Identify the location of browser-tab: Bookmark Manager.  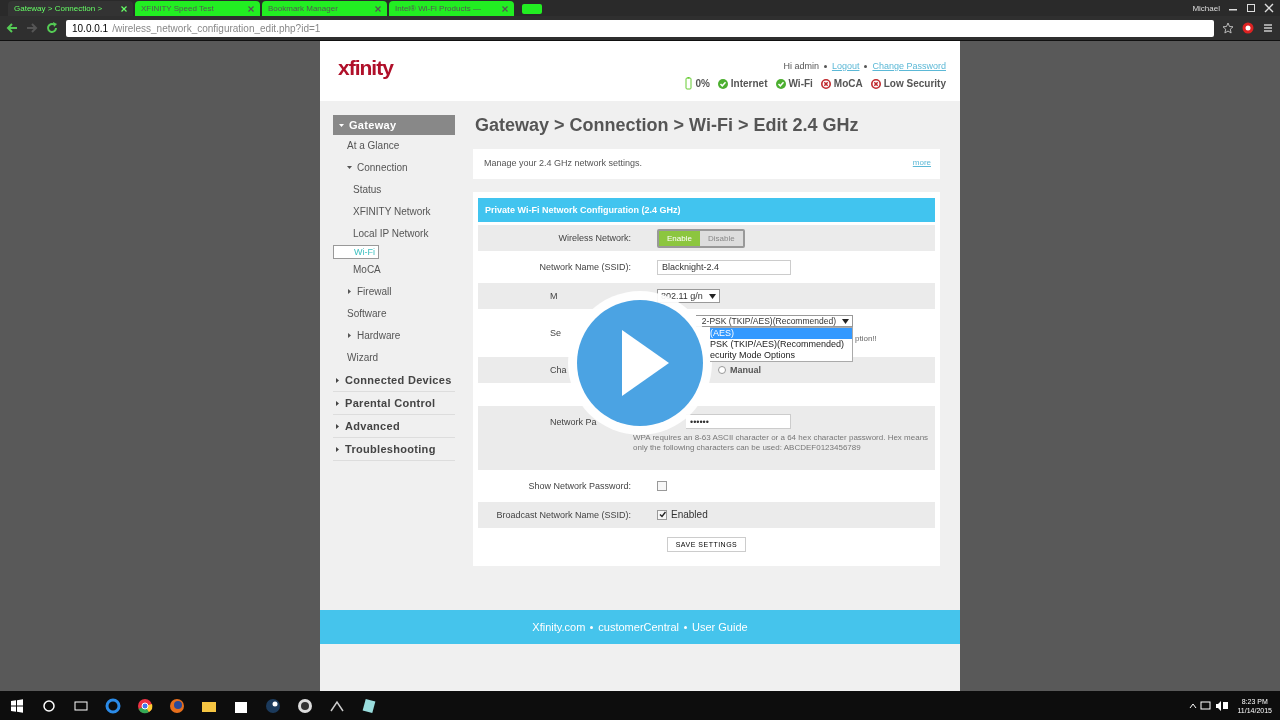
(324, 8).